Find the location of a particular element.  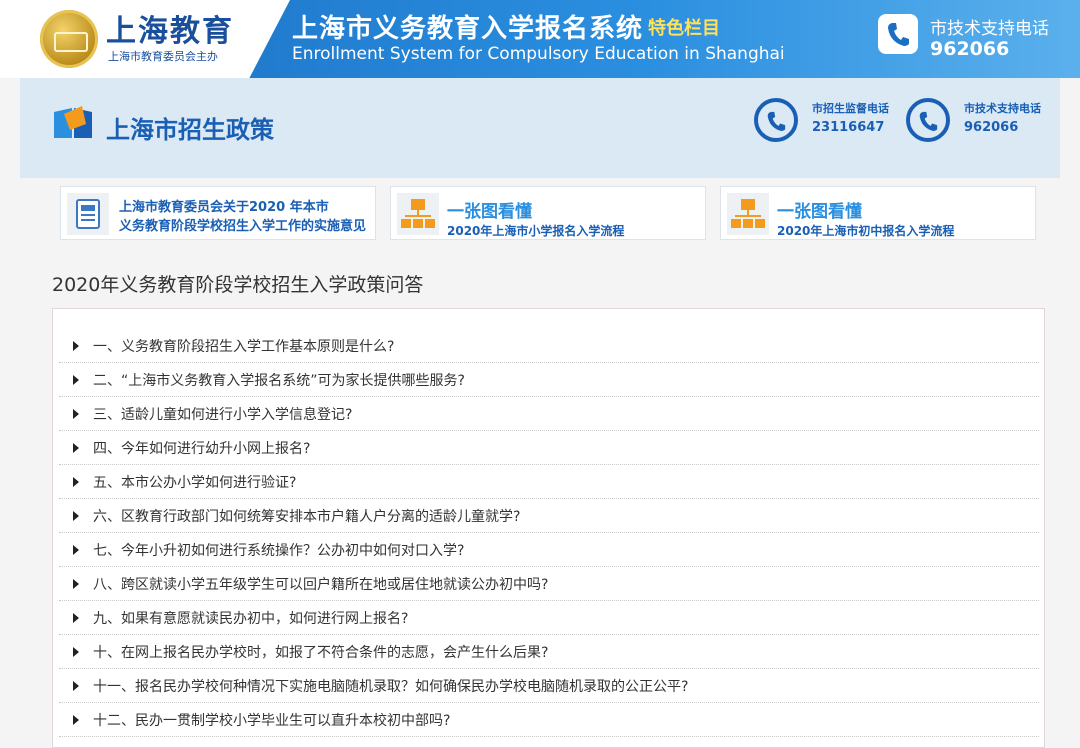

system-title: 上海市义务教育入学报名系统 is located at coordinates (468, 29).